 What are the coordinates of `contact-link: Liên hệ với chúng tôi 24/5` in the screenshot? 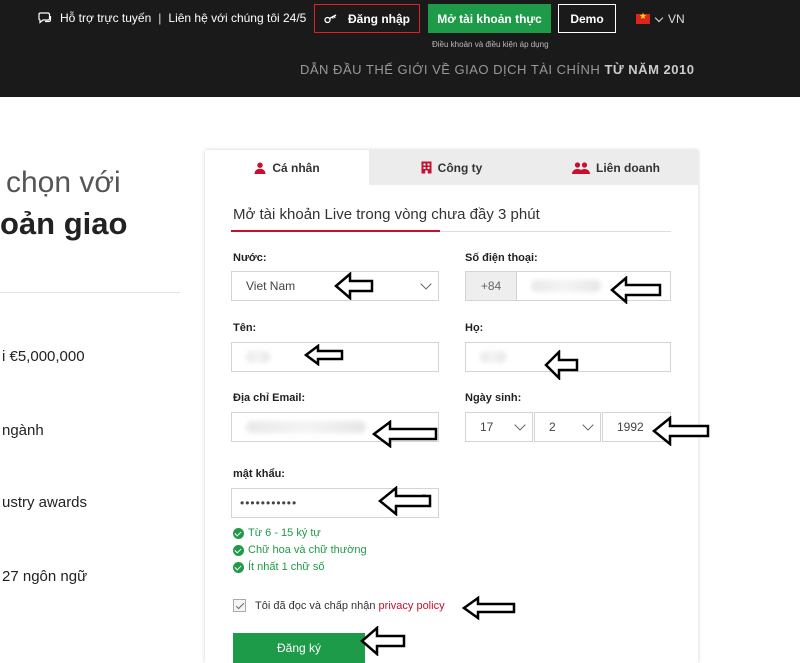 It's located at (237, 18).